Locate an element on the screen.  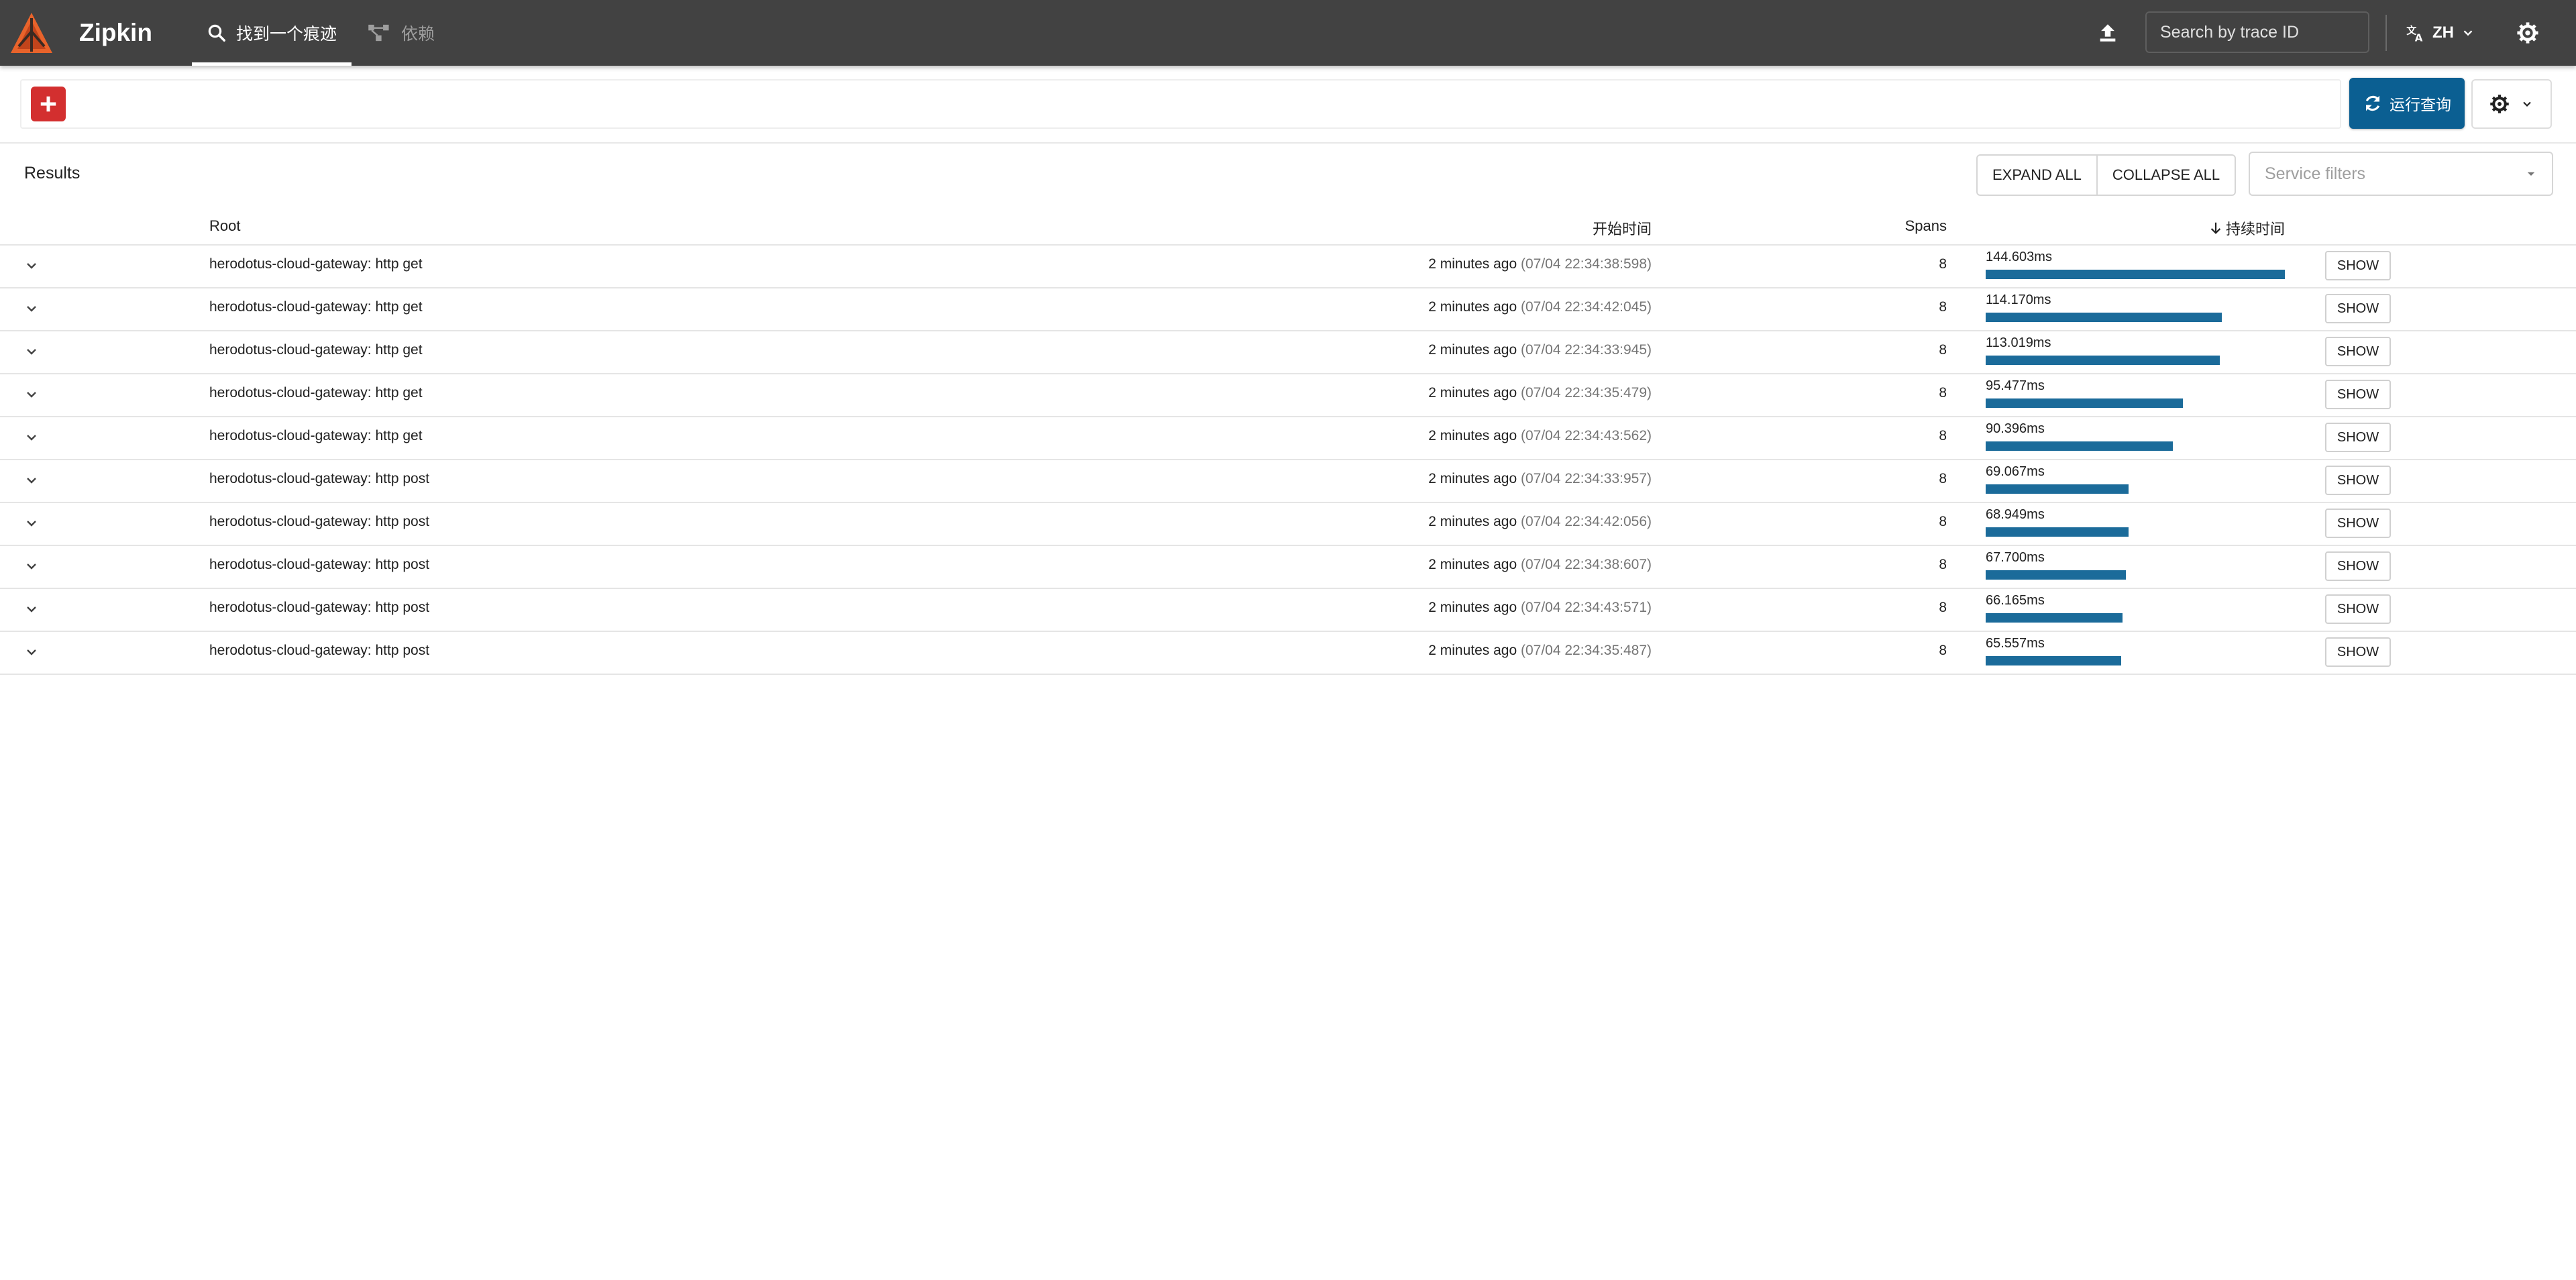
run-query-button: 运行查询 is located at coordinates (2407, 104).